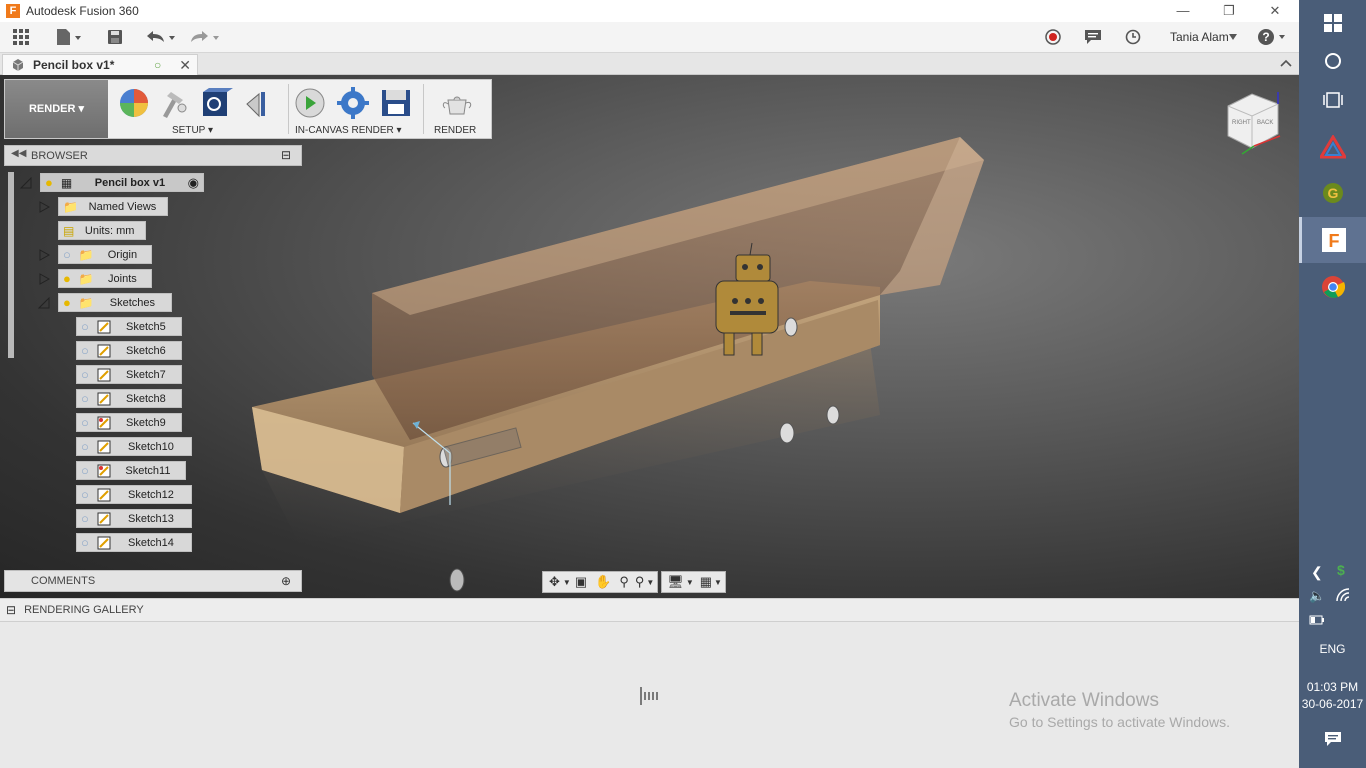 This screenshot has height=768, width=1366. I want to click on browser-sketch-item: ○ Sketch10, so click(134, 446).